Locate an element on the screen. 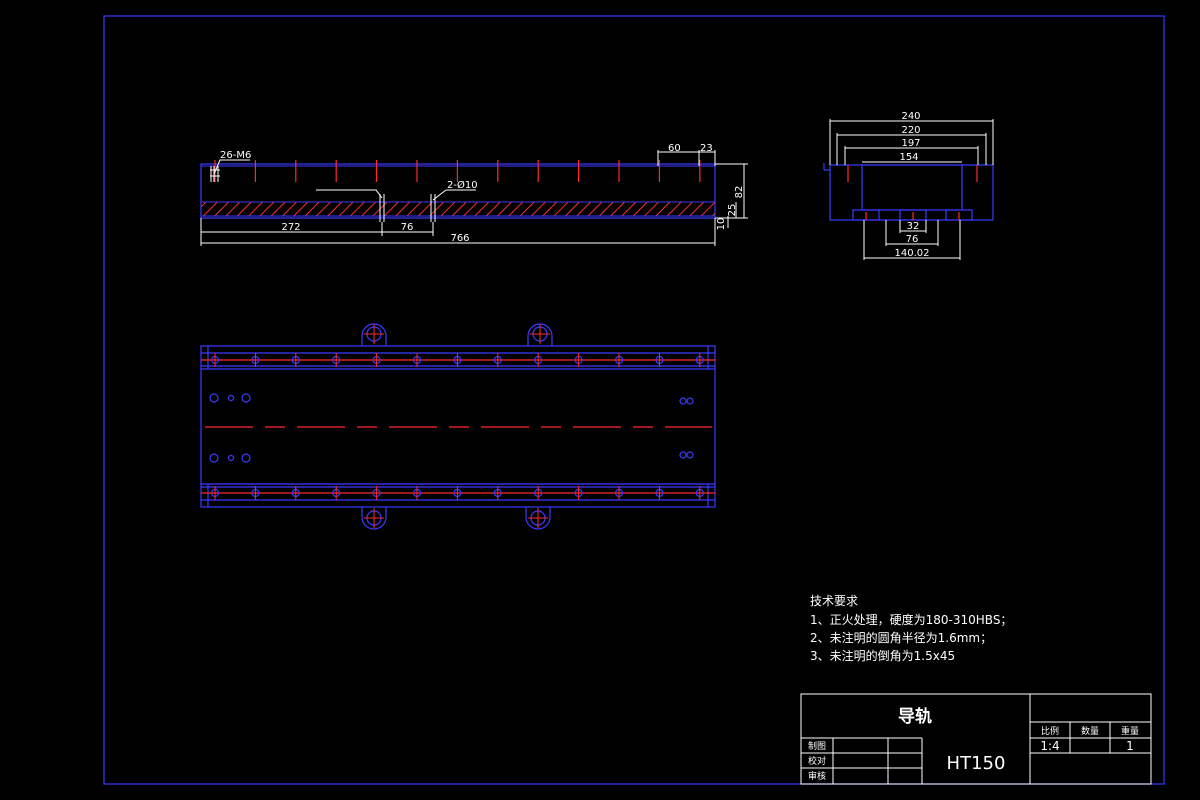 This screenshot has width=1200, height=800. part-name: 导轨 is located at coordinates (915, 716).